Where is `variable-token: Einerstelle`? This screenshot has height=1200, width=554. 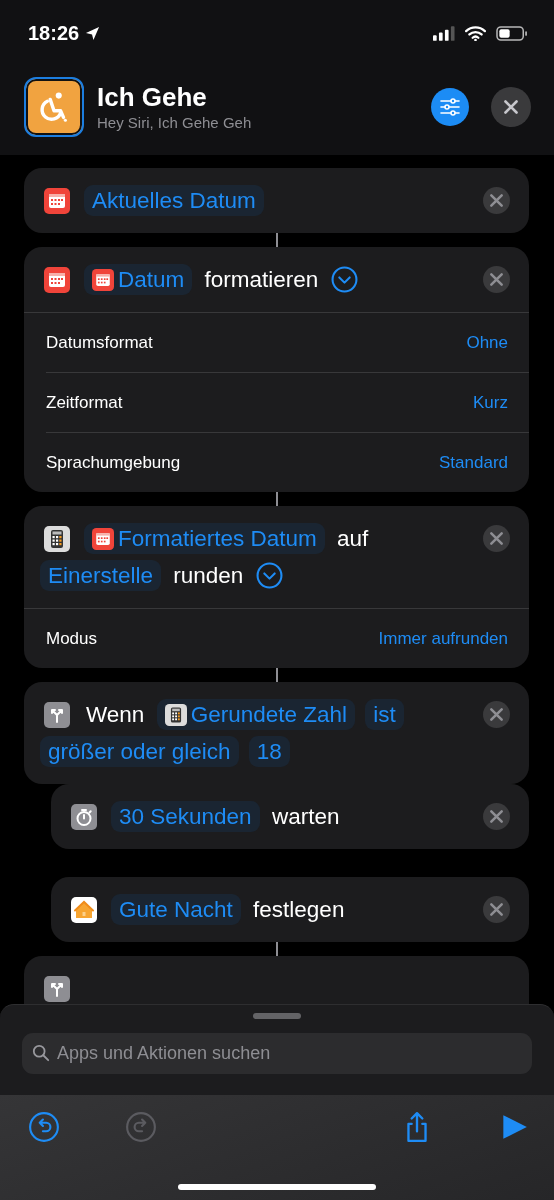 variable-token: Einerstelle is located at coordinates (101, 575).